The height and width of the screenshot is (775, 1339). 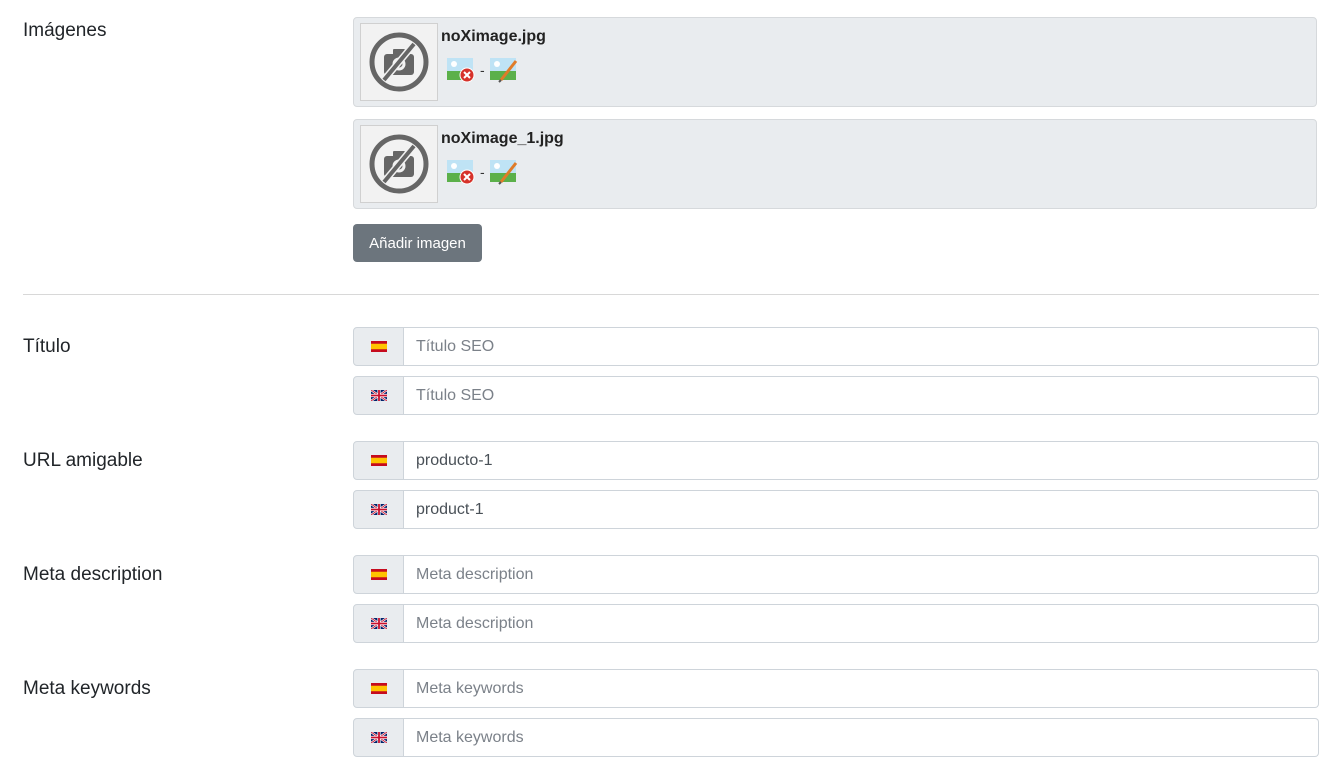 I want to click on meta-keywords-en-group, so click(x=836, y=737).